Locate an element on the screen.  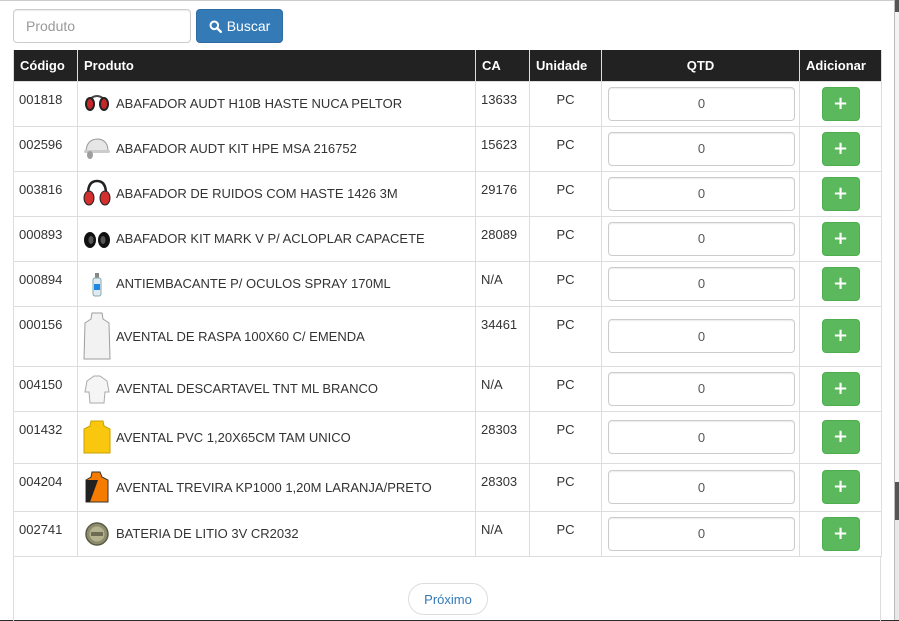
earmuff-icon is located at coordinates (97, 104).